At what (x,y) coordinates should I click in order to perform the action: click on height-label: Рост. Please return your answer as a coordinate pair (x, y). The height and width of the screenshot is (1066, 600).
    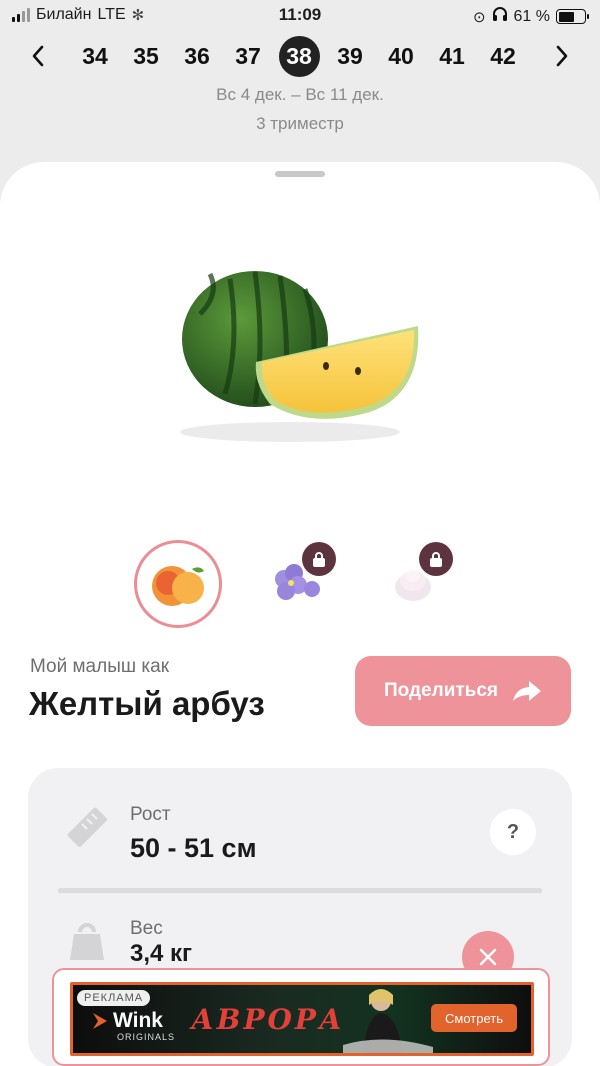
    Looking at the image, I should click on (150, 814).